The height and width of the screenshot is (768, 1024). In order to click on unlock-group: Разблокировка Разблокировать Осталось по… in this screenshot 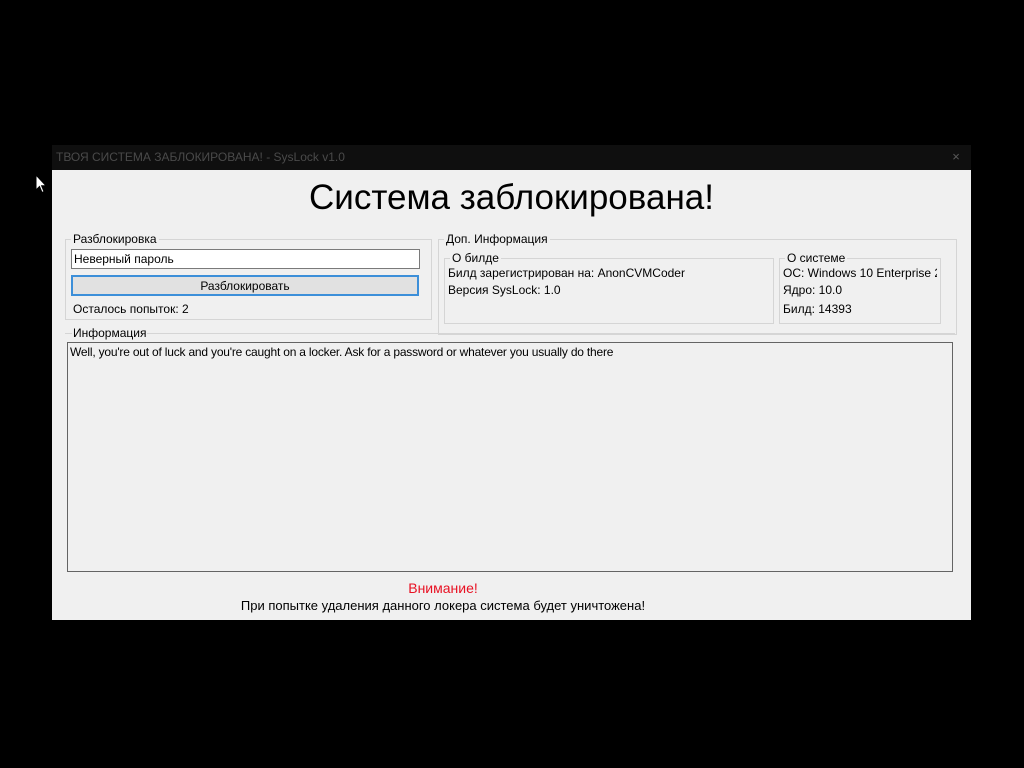, I will do `click(248, 276)`.